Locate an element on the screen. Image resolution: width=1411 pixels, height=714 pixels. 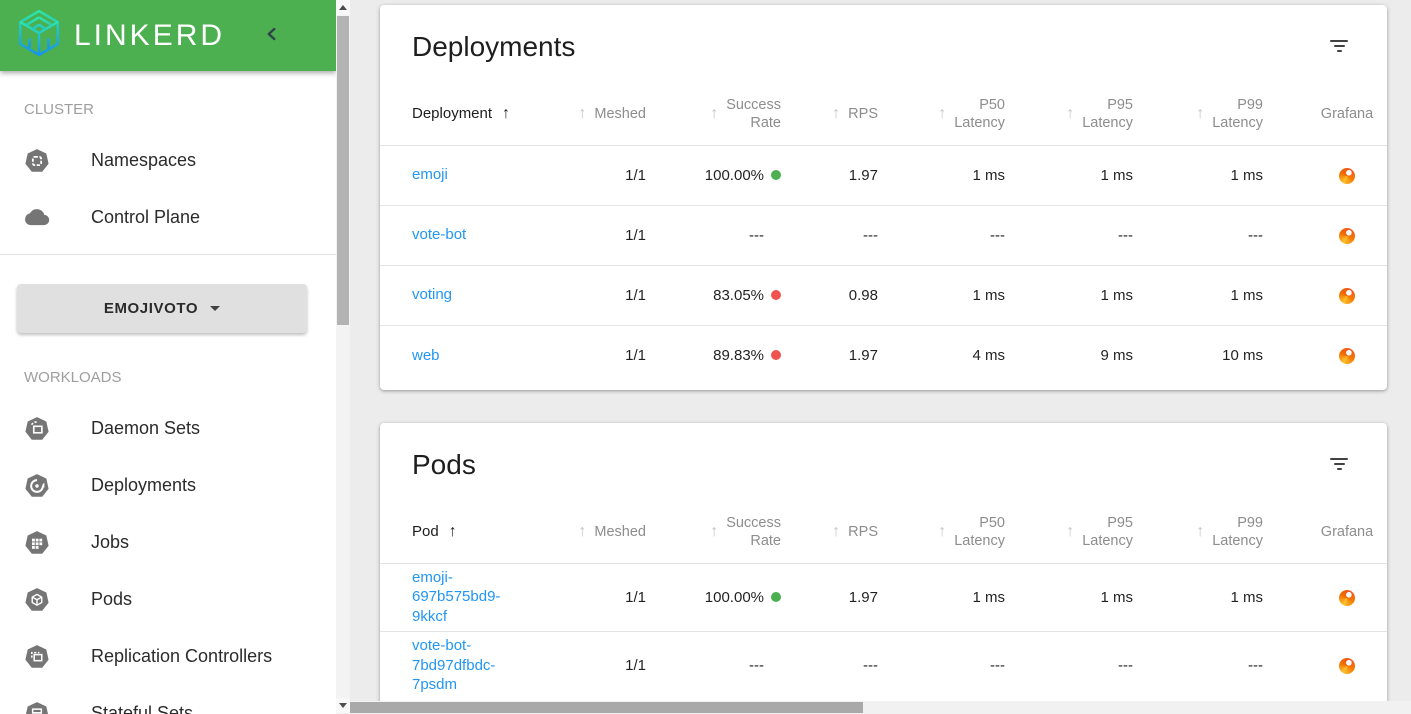
chevron-left-icon is located at coordinates (272, 35).